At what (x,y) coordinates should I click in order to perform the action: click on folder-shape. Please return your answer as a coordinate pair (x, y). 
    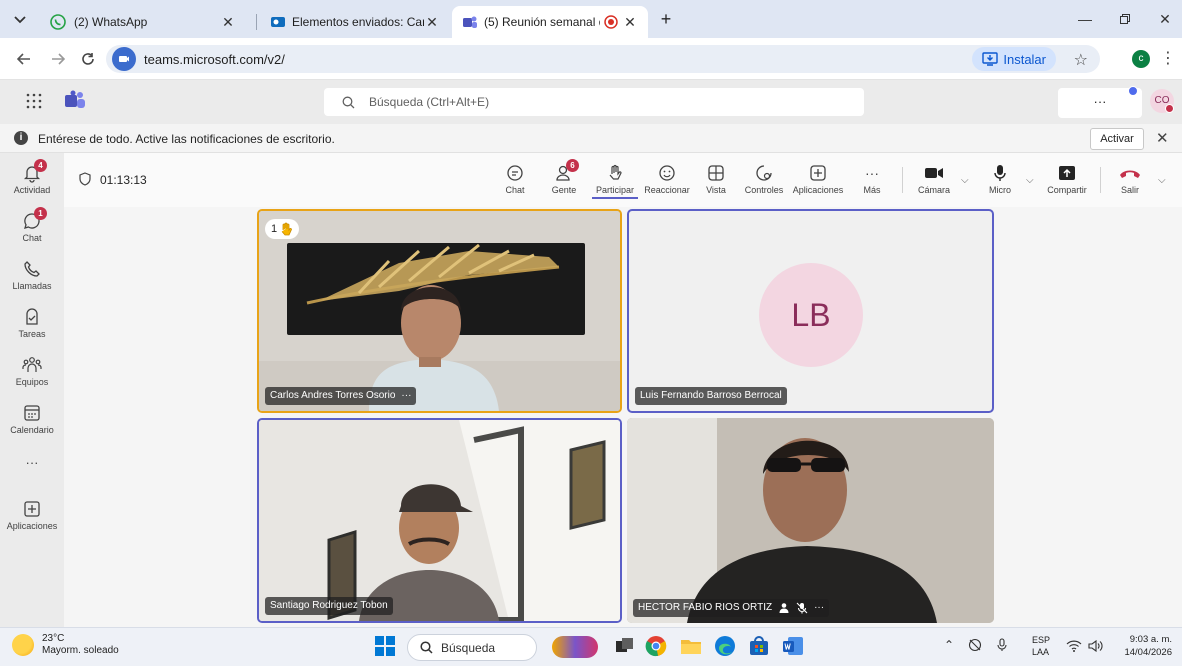
    Looking at the image, I should click on (691, 647).